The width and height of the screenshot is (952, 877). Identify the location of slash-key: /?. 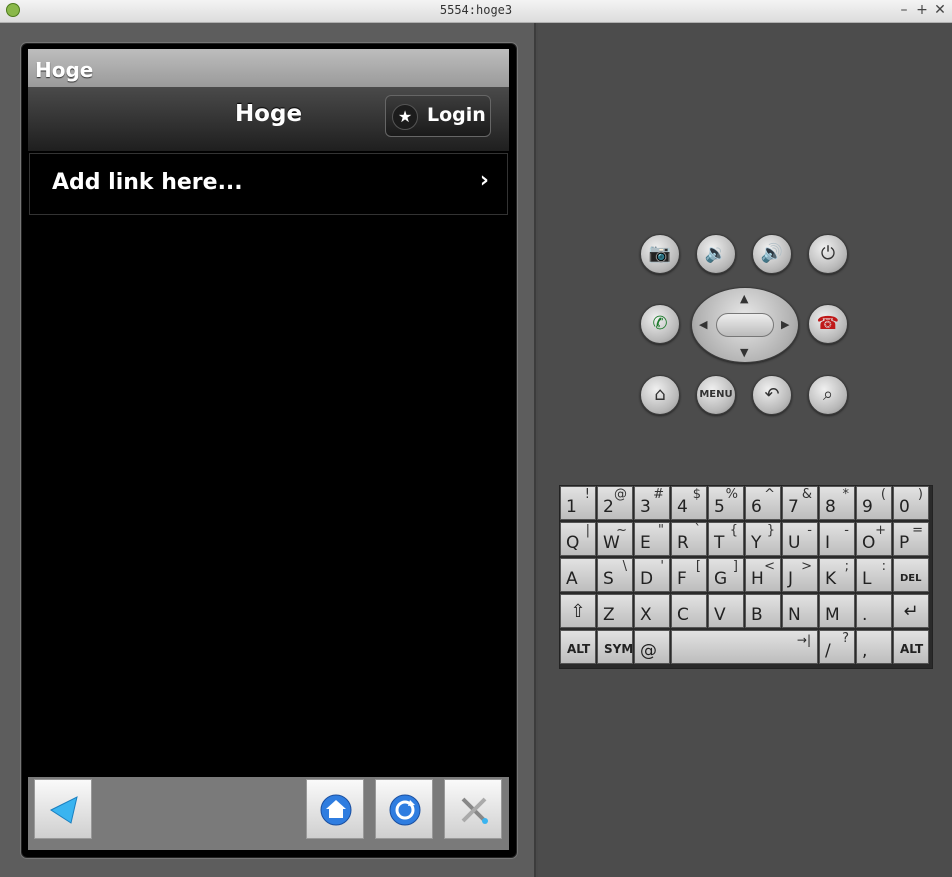
(837, 647).